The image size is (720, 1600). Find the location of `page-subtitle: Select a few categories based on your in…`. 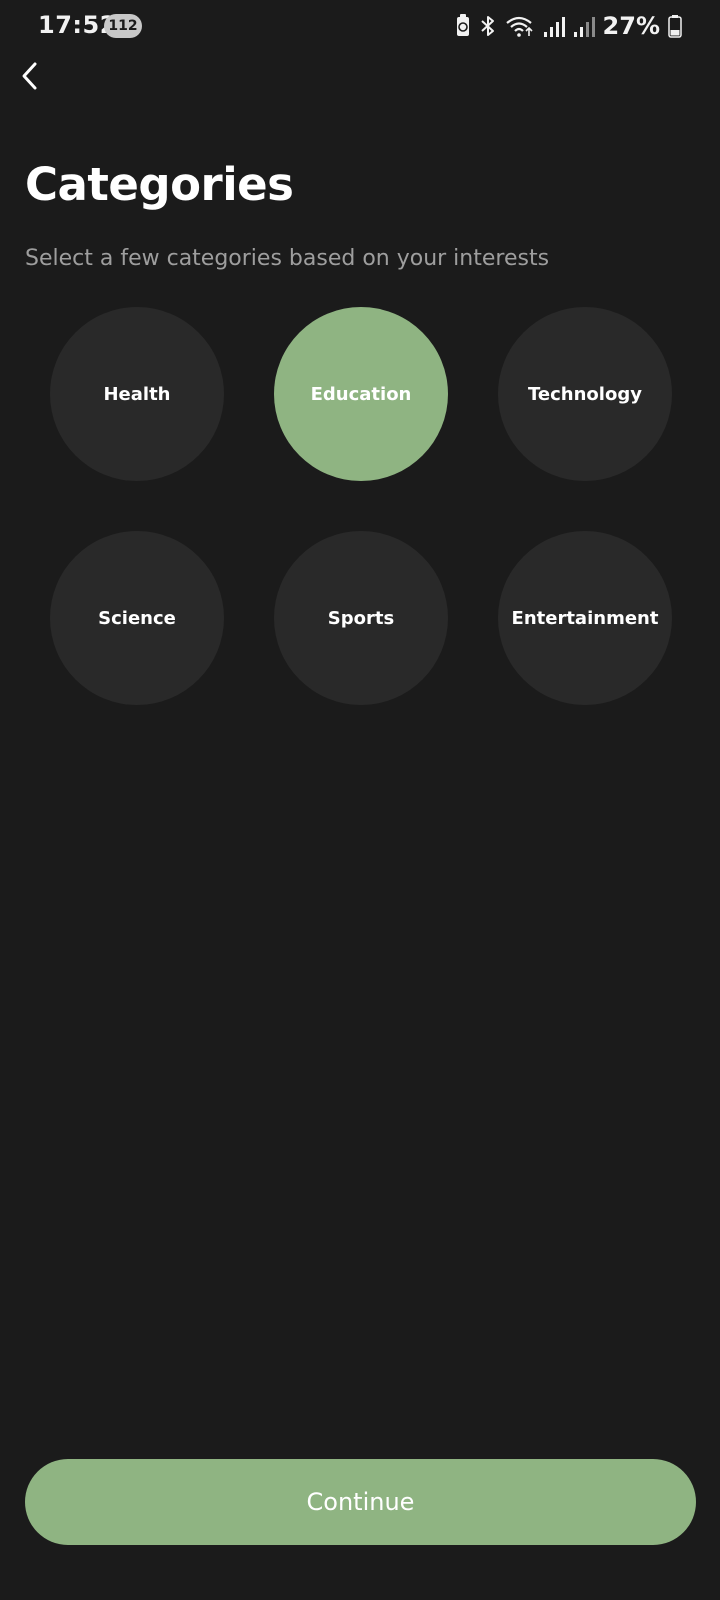

page-subtitle: Select a few categories based on your in… is located at coordinates (287, 258).